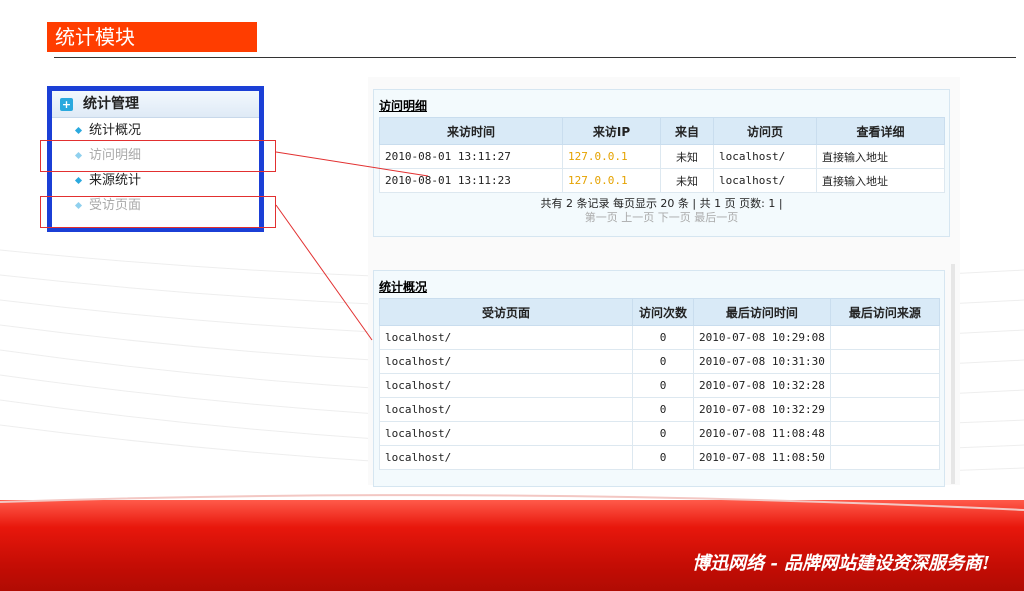  I want to click on highlight-box-detail, so click(158, 156).